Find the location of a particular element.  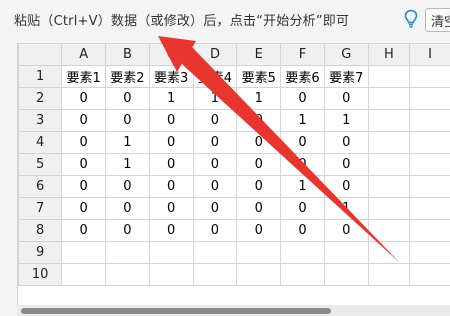

column-header-e: E is located at coordinates (259, 54).